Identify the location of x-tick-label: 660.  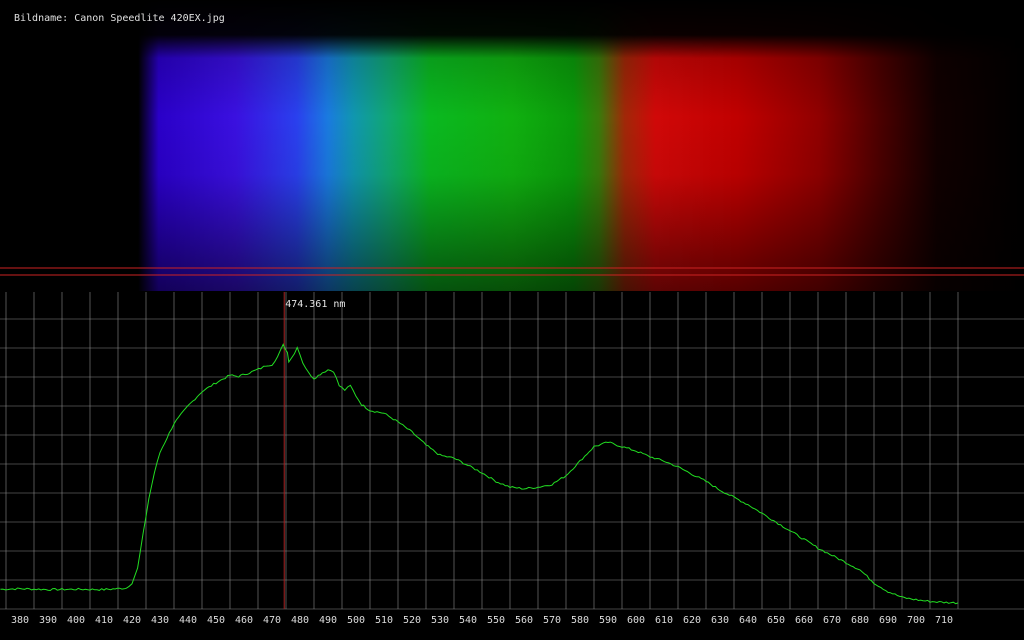
(804, 620).